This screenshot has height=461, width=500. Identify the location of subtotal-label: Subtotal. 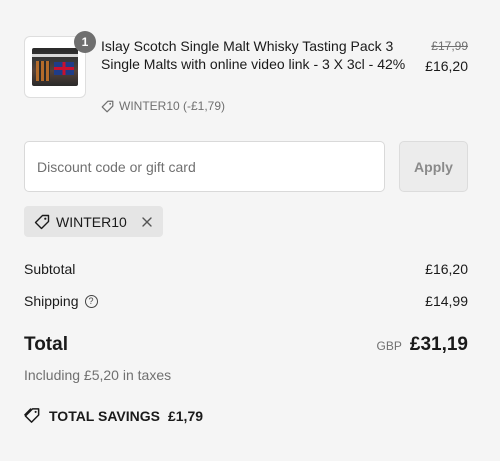
(50, 269).